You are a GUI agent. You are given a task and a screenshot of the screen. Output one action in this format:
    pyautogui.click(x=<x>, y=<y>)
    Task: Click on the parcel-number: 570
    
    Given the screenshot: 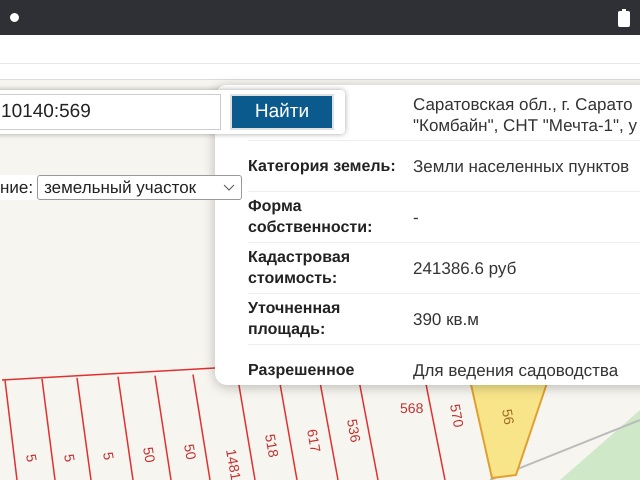 What is the action you would take?
    pyautogui.click(x=457, y=415)
    